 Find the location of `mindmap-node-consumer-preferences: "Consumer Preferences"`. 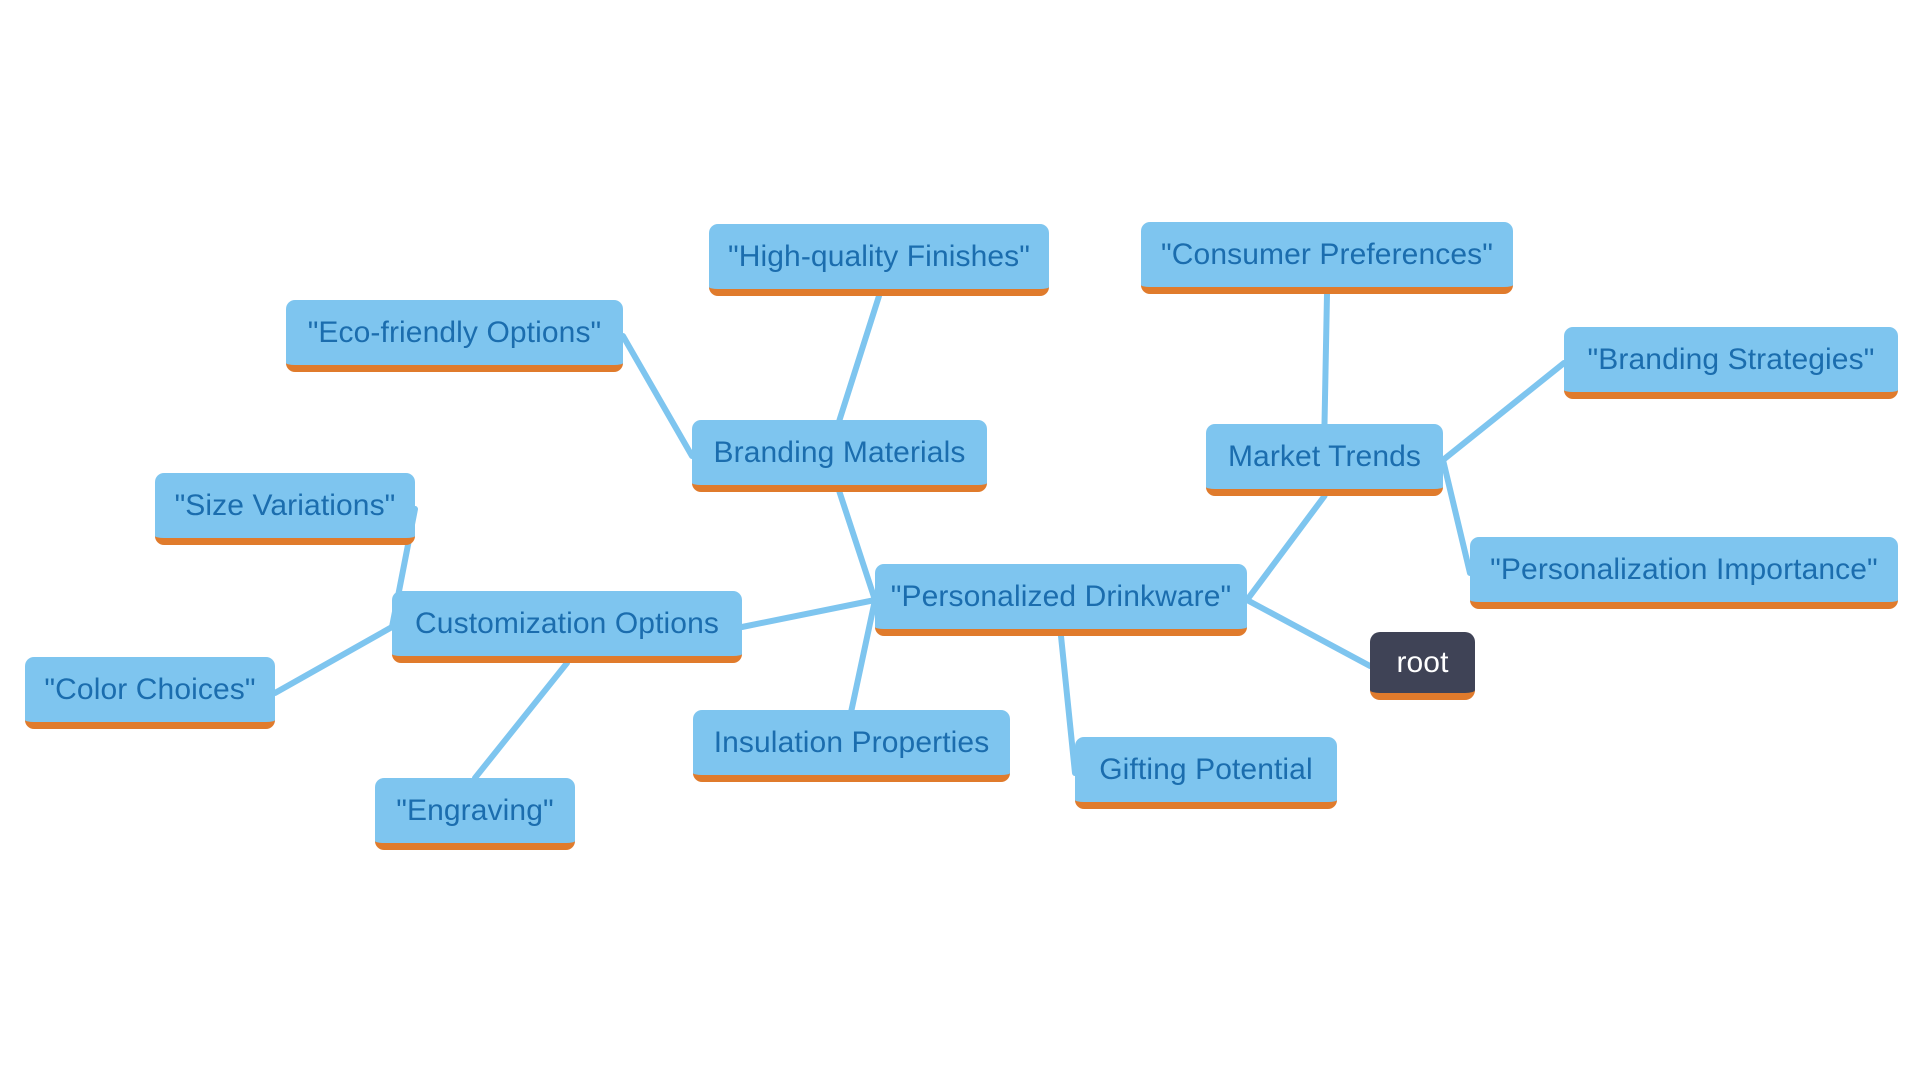

mindmap-node-consumer-preferences: "Consumer Preferences" is located at coordinates (1327, 258).